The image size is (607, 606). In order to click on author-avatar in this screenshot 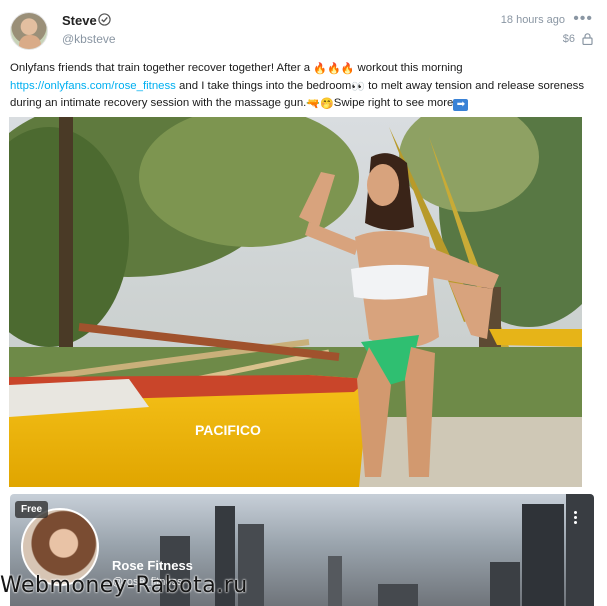, I will do `click(29, 31)`.